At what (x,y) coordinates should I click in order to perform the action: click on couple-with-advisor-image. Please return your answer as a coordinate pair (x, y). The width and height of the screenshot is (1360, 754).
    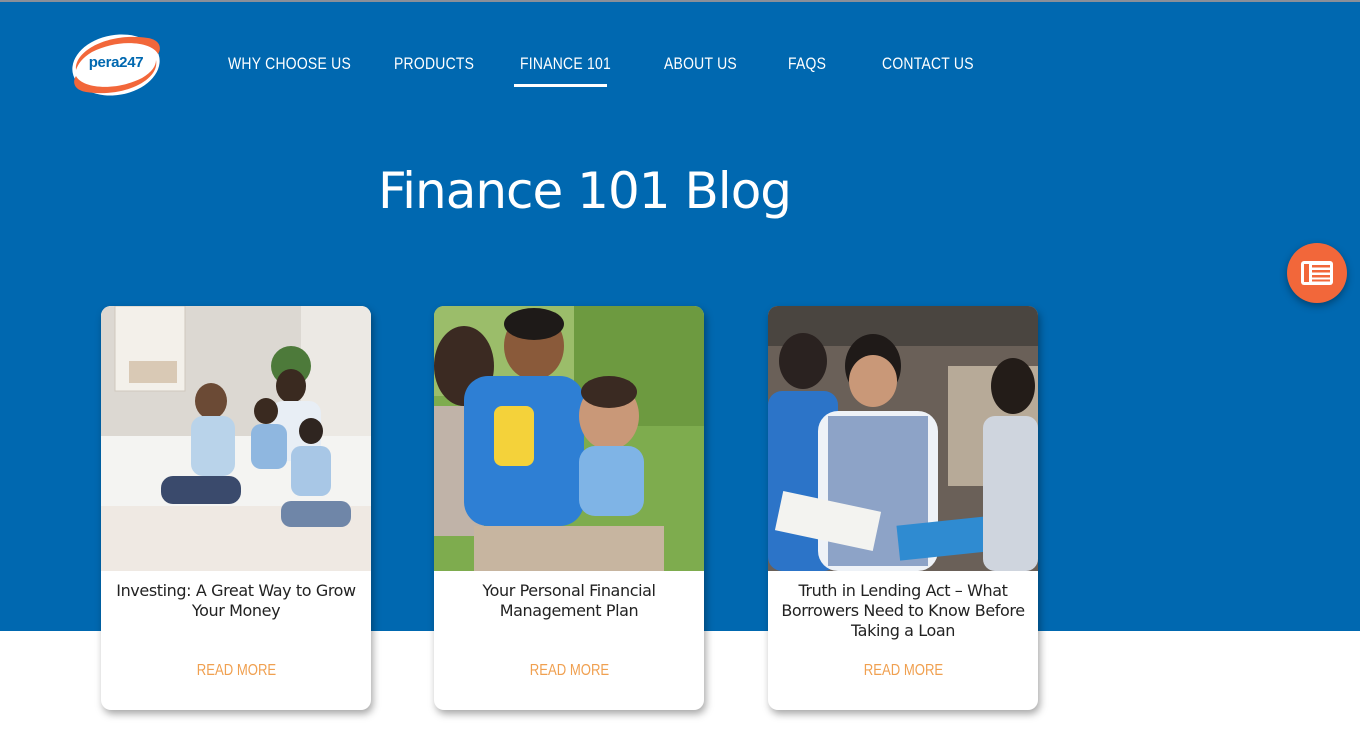
    Looking at the image, I should click on (903, 438).